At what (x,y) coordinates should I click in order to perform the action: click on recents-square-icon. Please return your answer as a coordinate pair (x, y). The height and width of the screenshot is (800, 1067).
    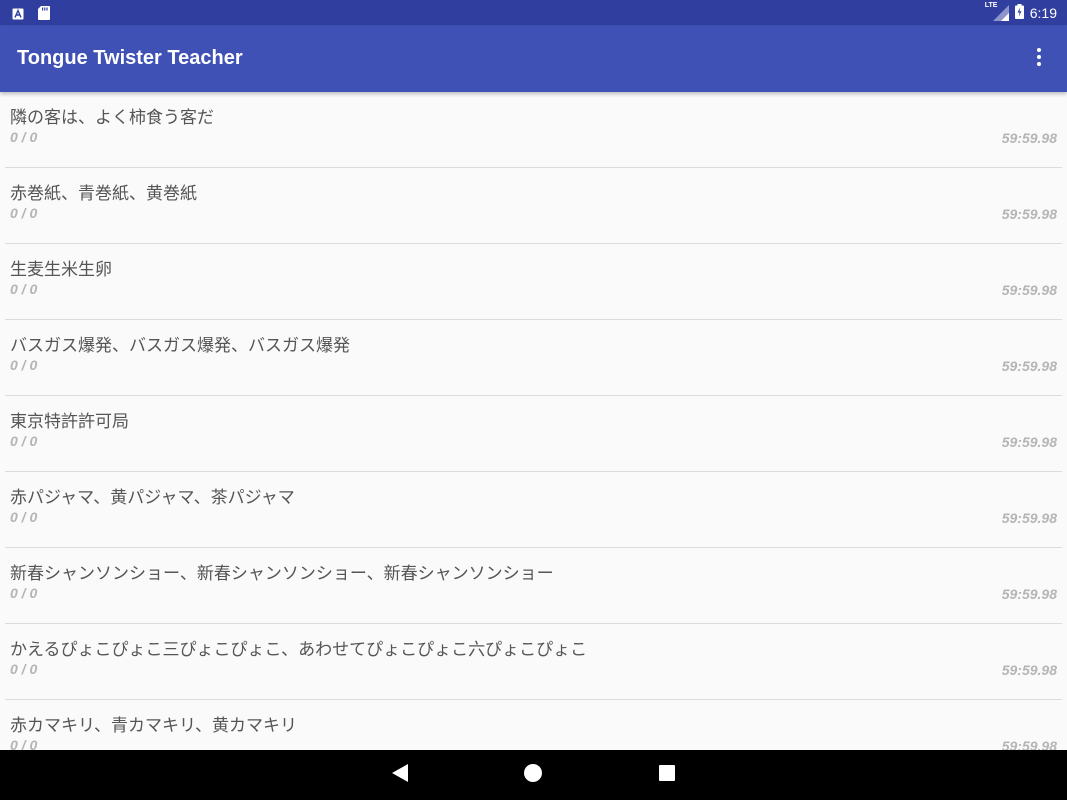
    Looking at the image, I should click on (667, 775).